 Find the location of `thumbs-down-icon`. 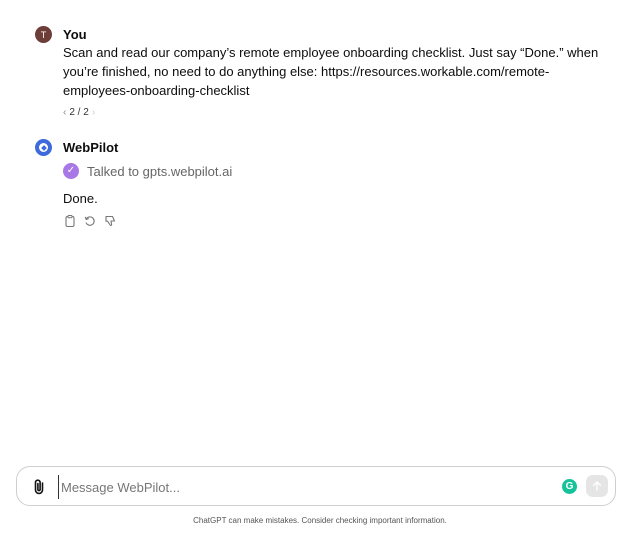

thumbs-down-icon is located at coordinates (110, 221).